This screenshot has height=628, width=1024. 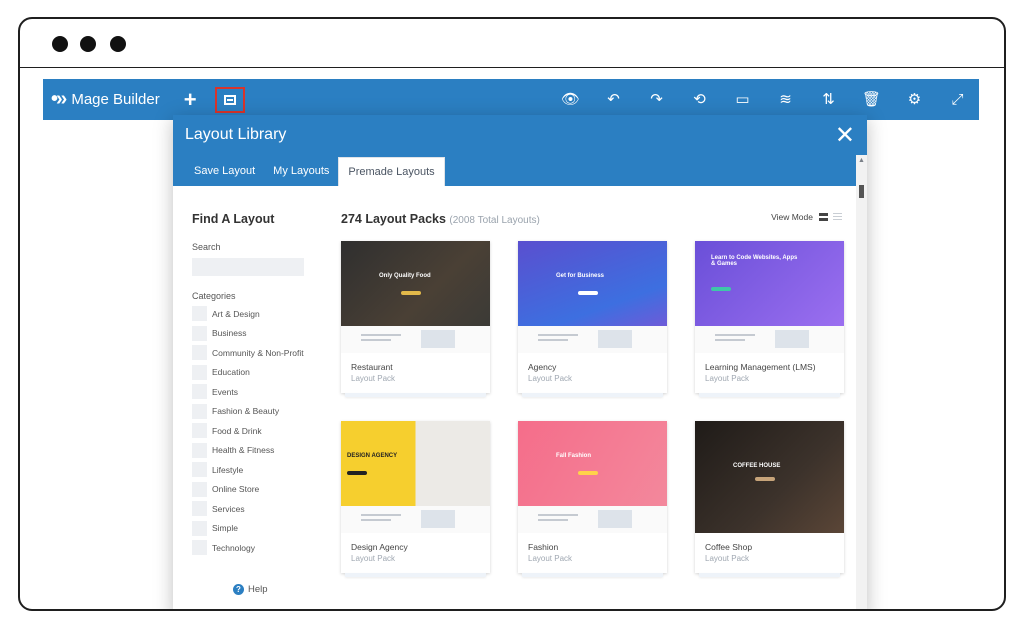 I want to click on modal-scrollbar: ▲, so click(x=861, y=382).